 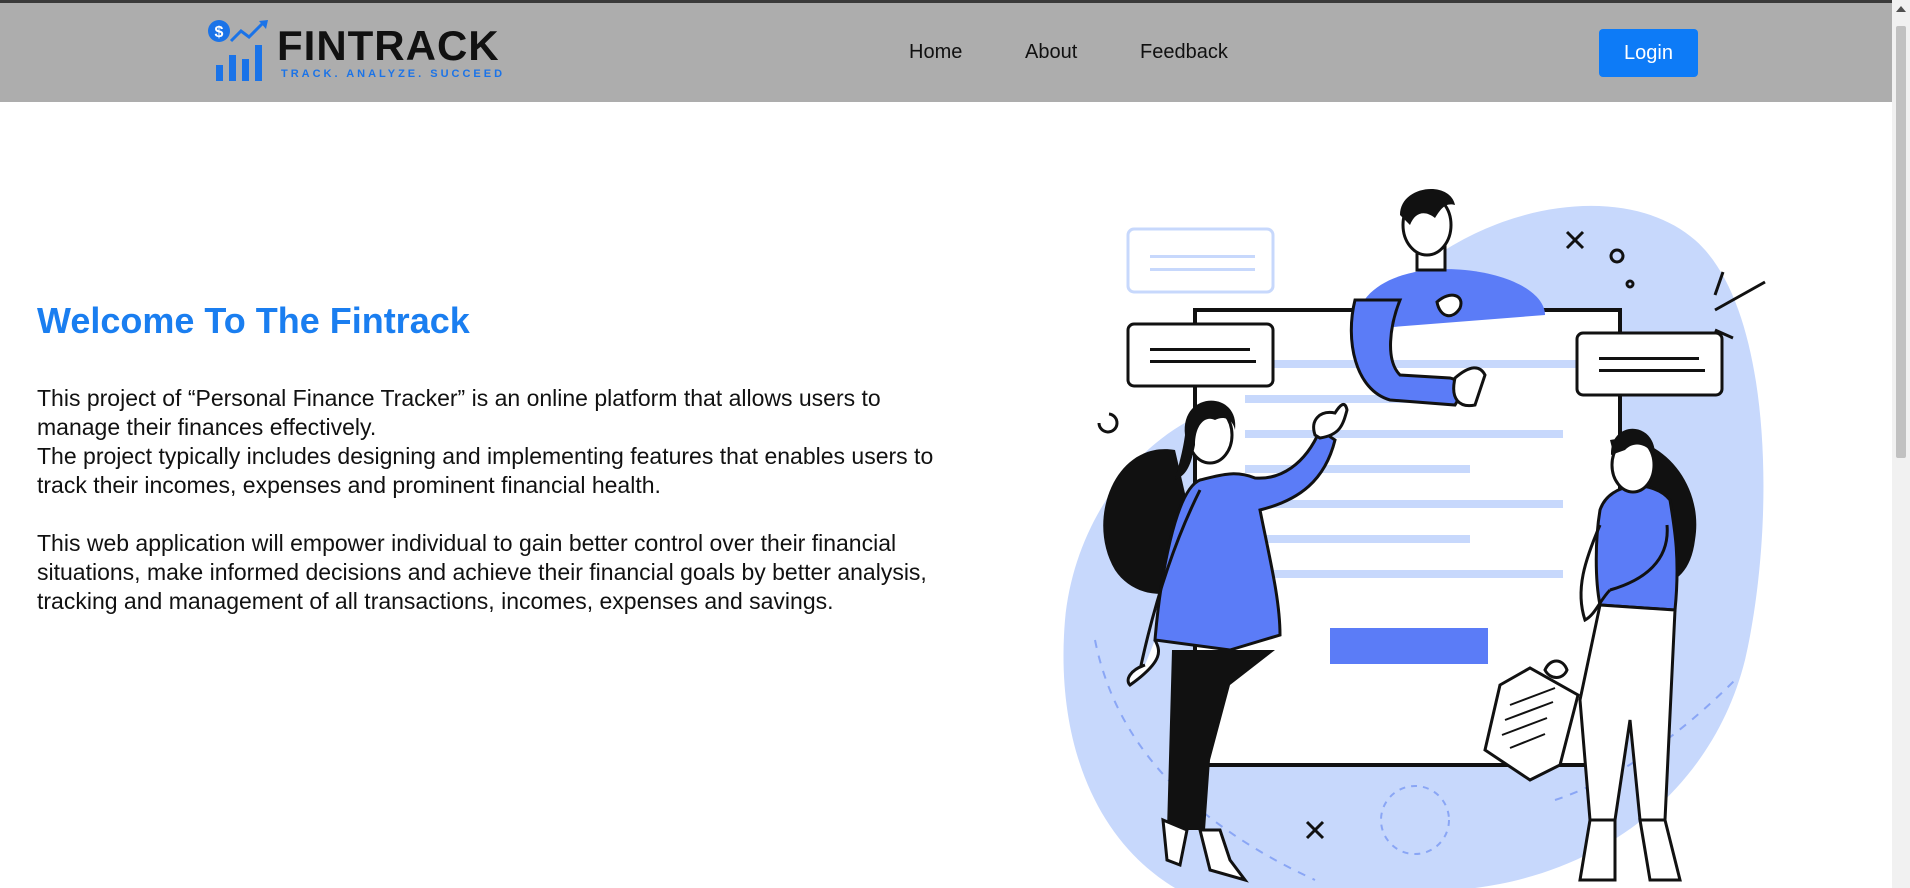 I want to click on page-scrollbar, so click(x=1901, y=444).